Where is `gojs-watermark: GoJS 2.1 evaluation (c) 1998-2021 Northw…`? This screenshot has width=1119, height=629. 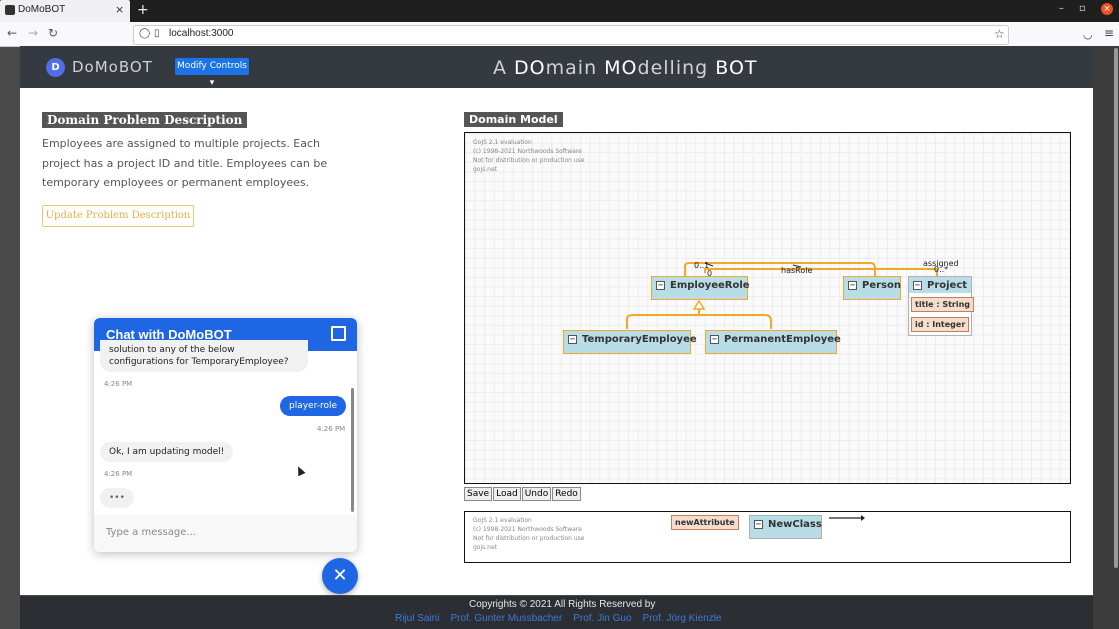 gojs-watermark: GoJS 2.1 evaluation (c) 1998-2021 Northw… is located at coordinates (528, 534).